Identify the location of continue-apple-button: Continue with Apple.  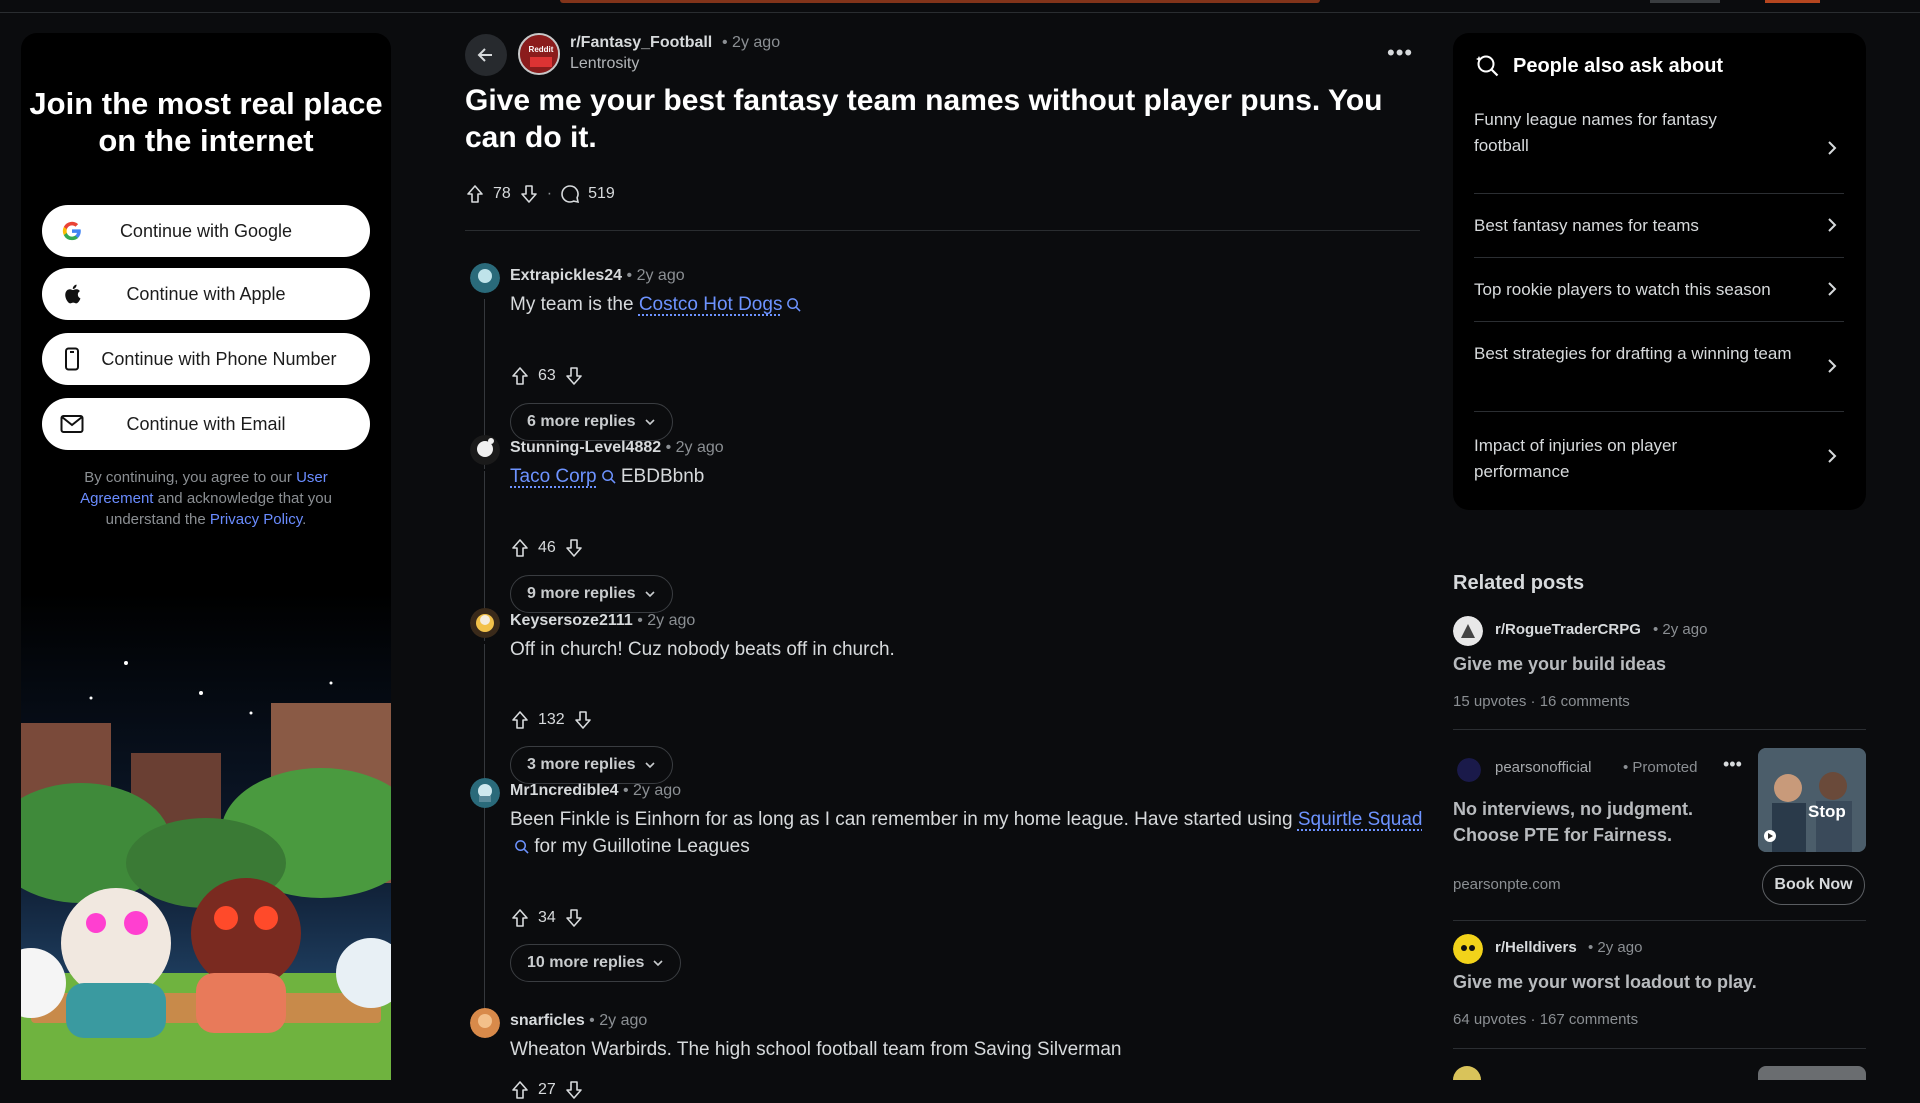
(206, 294).